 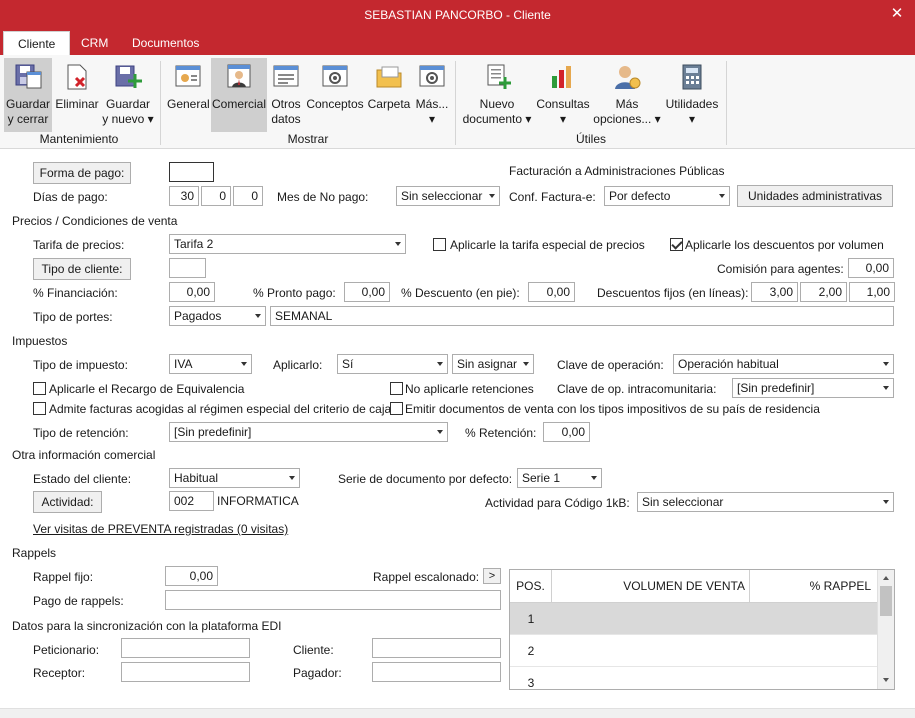 I want to click on tarifa-value: Tarifa 2, so click(x=194, y=244).